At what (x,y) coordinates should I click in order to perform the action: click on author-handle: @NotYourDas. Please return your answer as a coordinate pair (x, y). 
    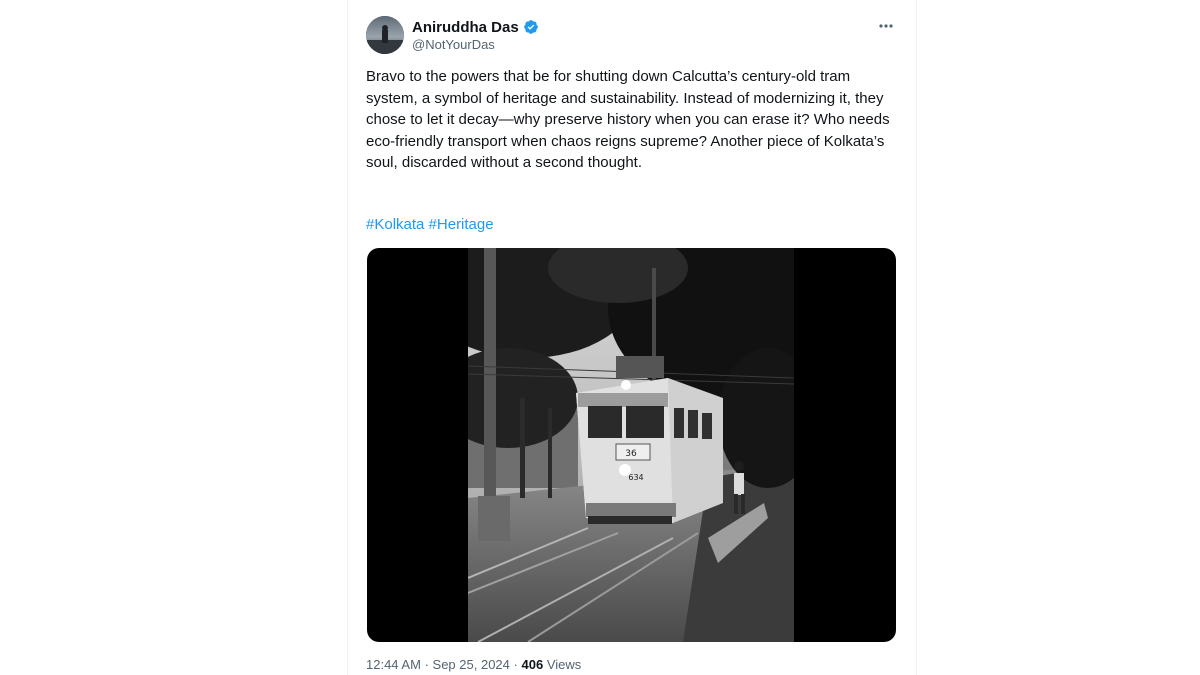
    Looking at the image, I should click on (475, 44).